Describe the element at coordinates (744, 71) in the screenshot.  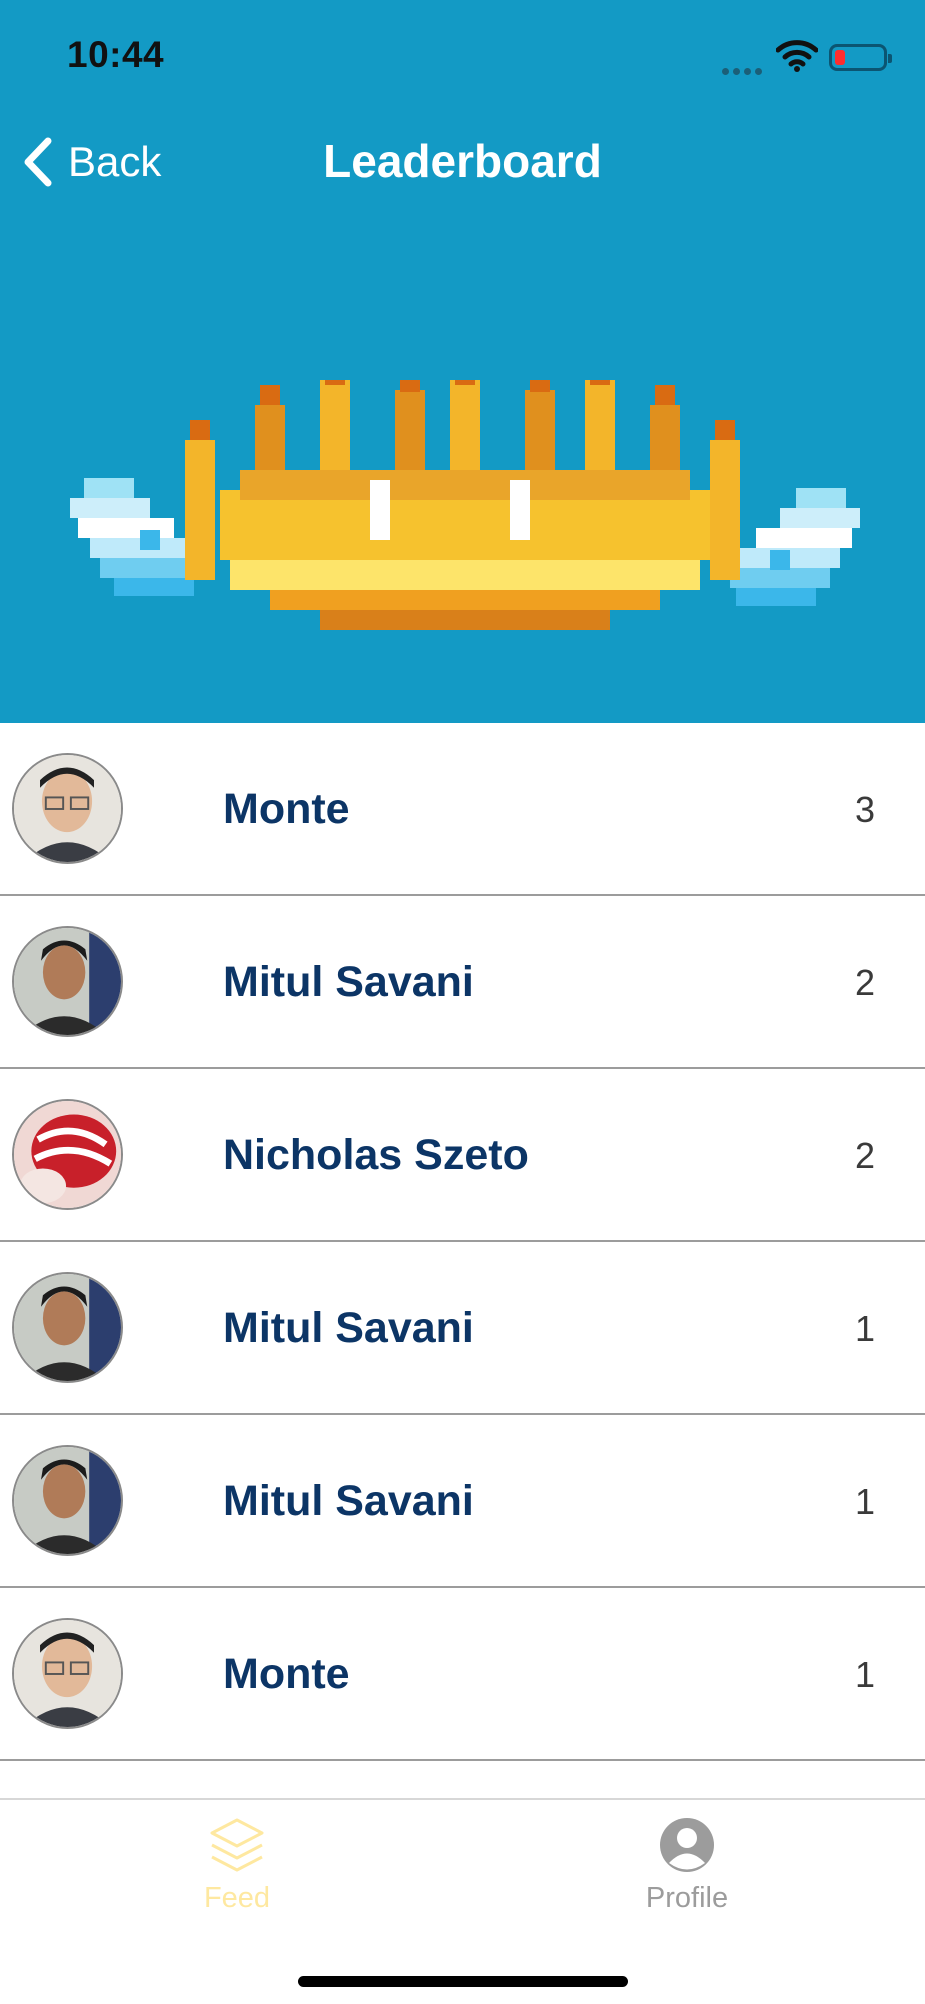
I see `cellular-signal-icon` at that location.